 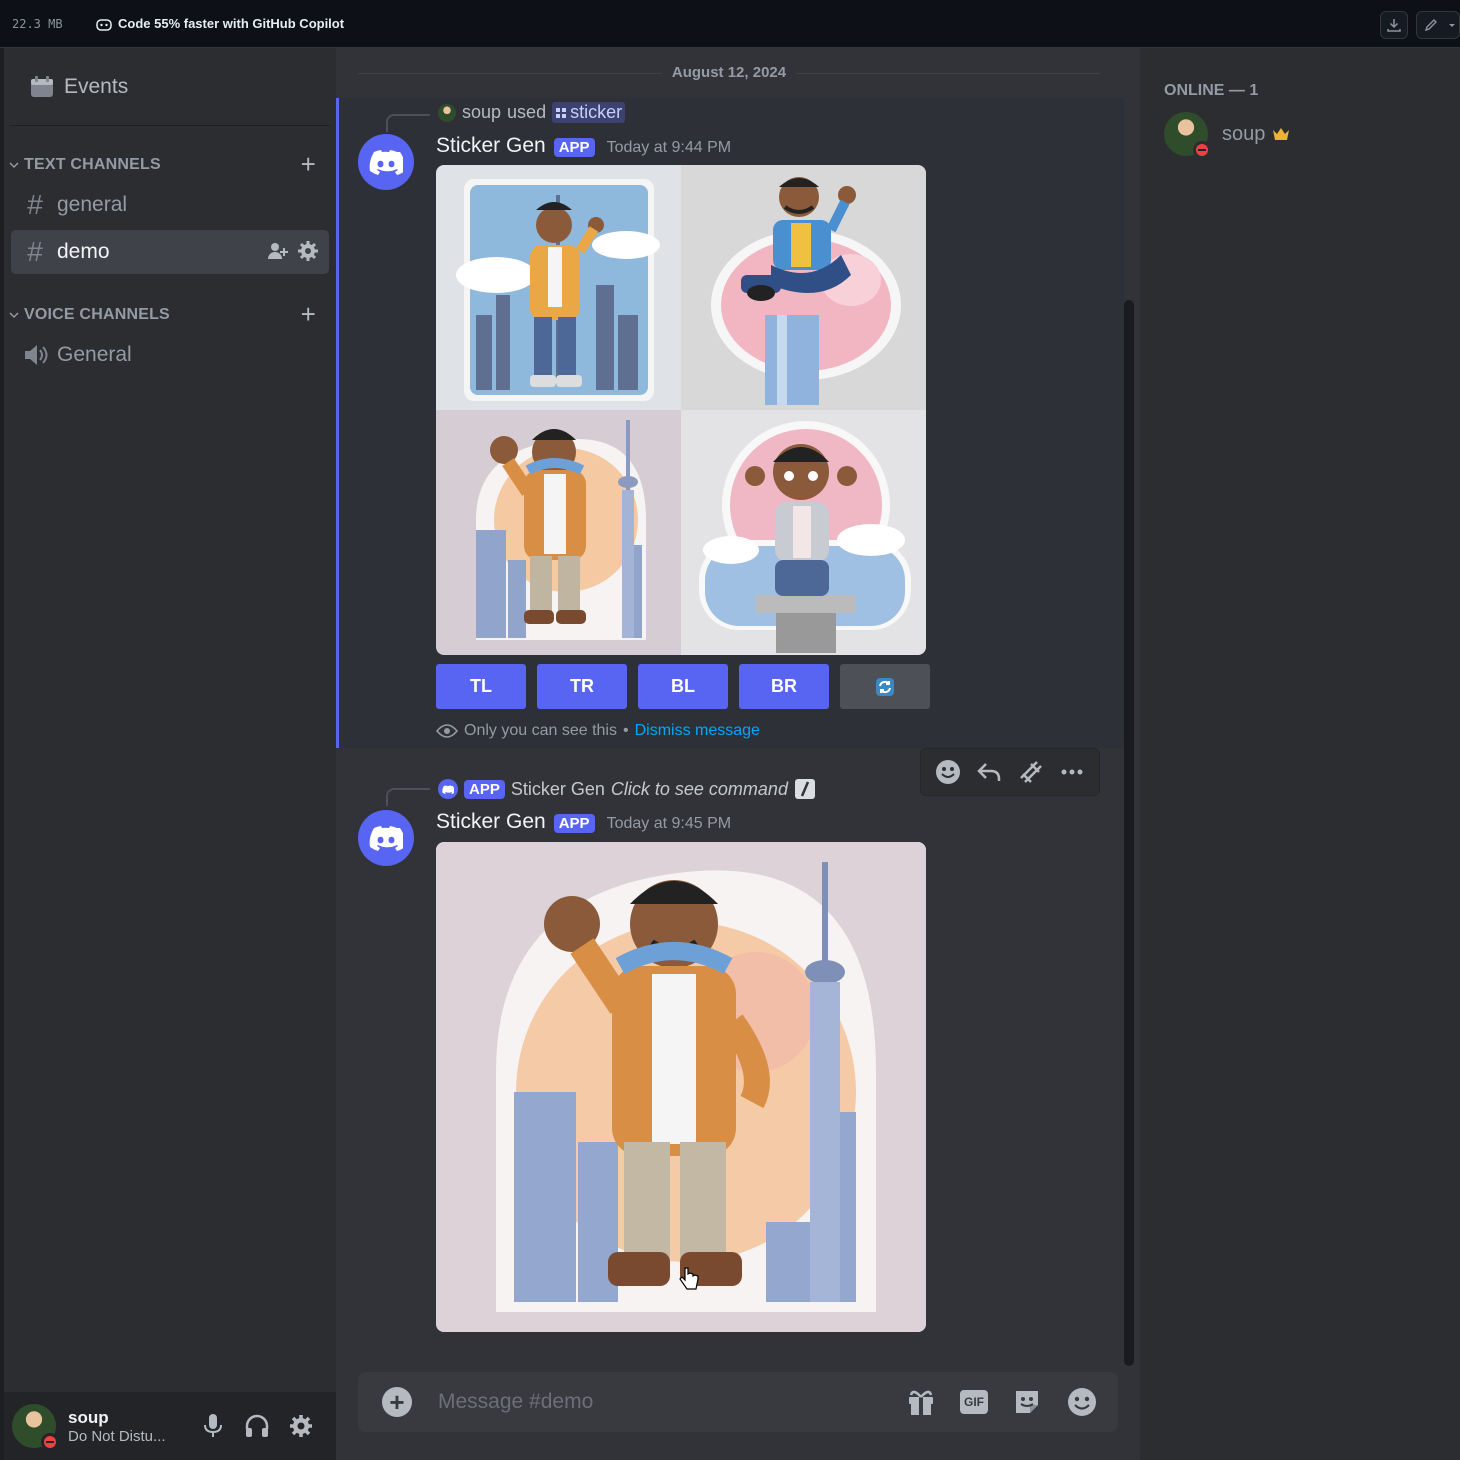 What do you see at coordinates (83, 251) in the screenshot?
I see `channel-name: demo` at bounding box center [83, 251].